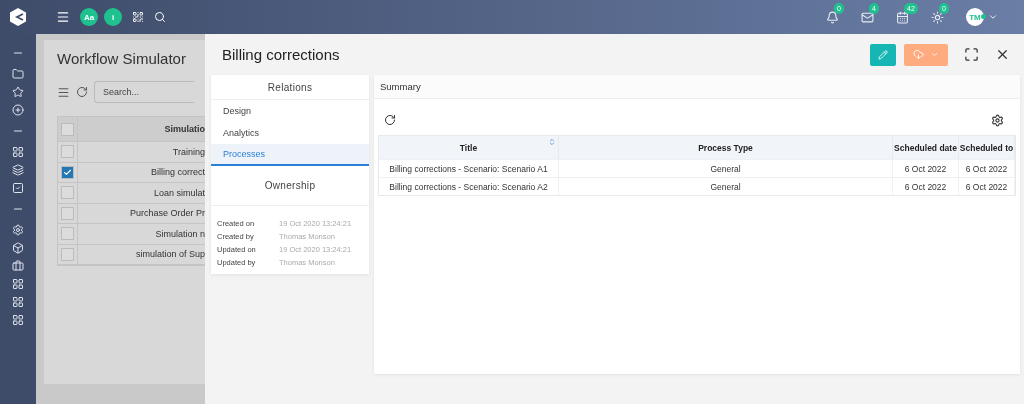 This screenshot has height=404, width=1024. Describe the element at coordinates (281, 54) in the screenshot. I see `drawer-title: Billing corrections` at that location.